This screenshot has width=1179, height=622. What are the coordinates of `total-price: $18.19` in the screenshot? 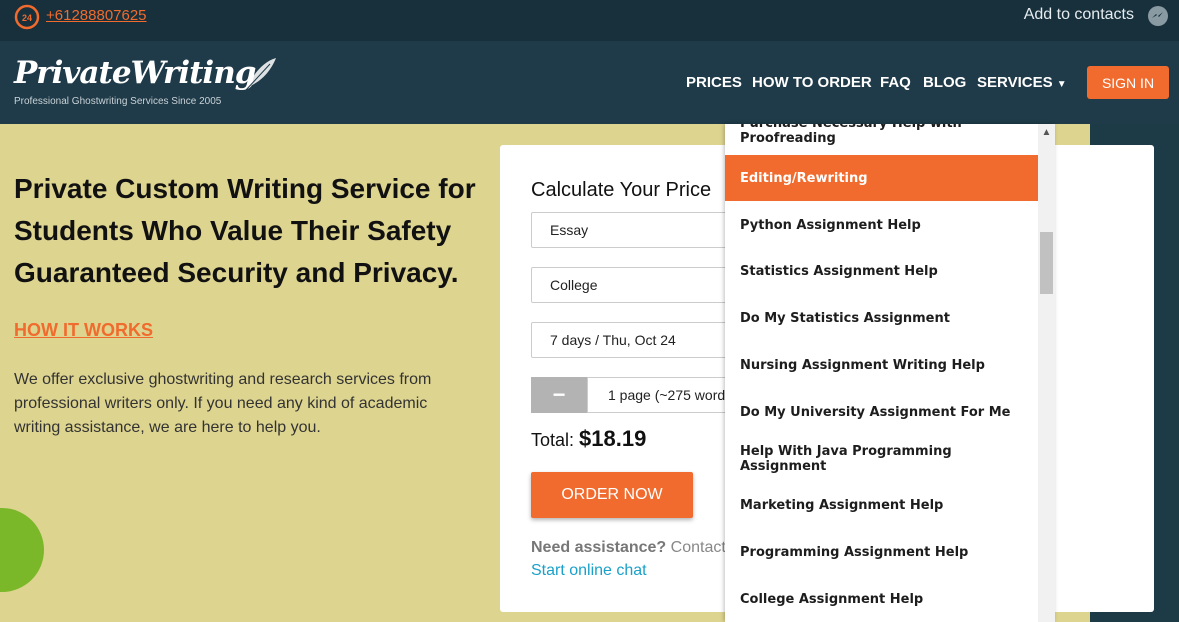 It's located at (613, 438).